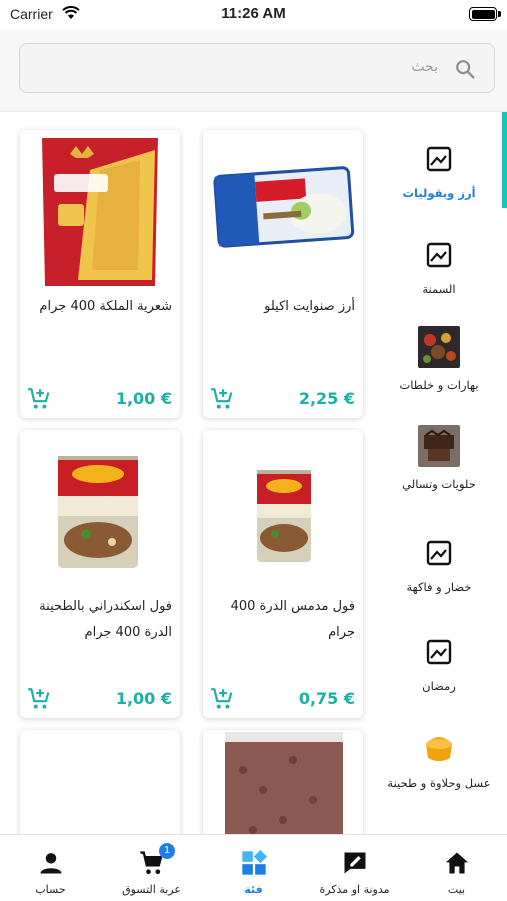 The width and height of the screenshot is (507, 901). Describe the element at coordinates (439, 446) in the screenshot. I see `sweets-photo` at that location.